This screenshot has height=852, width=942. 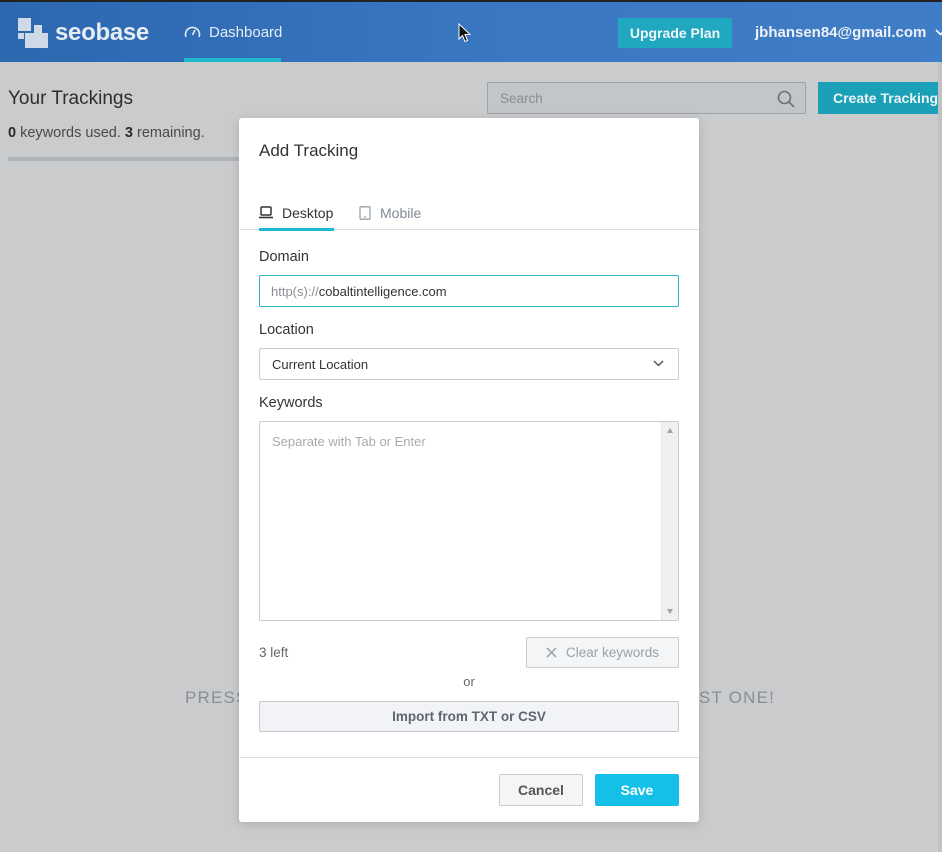 I want to click on scroll-up-arrow-icon, so click(x=670, y=430).